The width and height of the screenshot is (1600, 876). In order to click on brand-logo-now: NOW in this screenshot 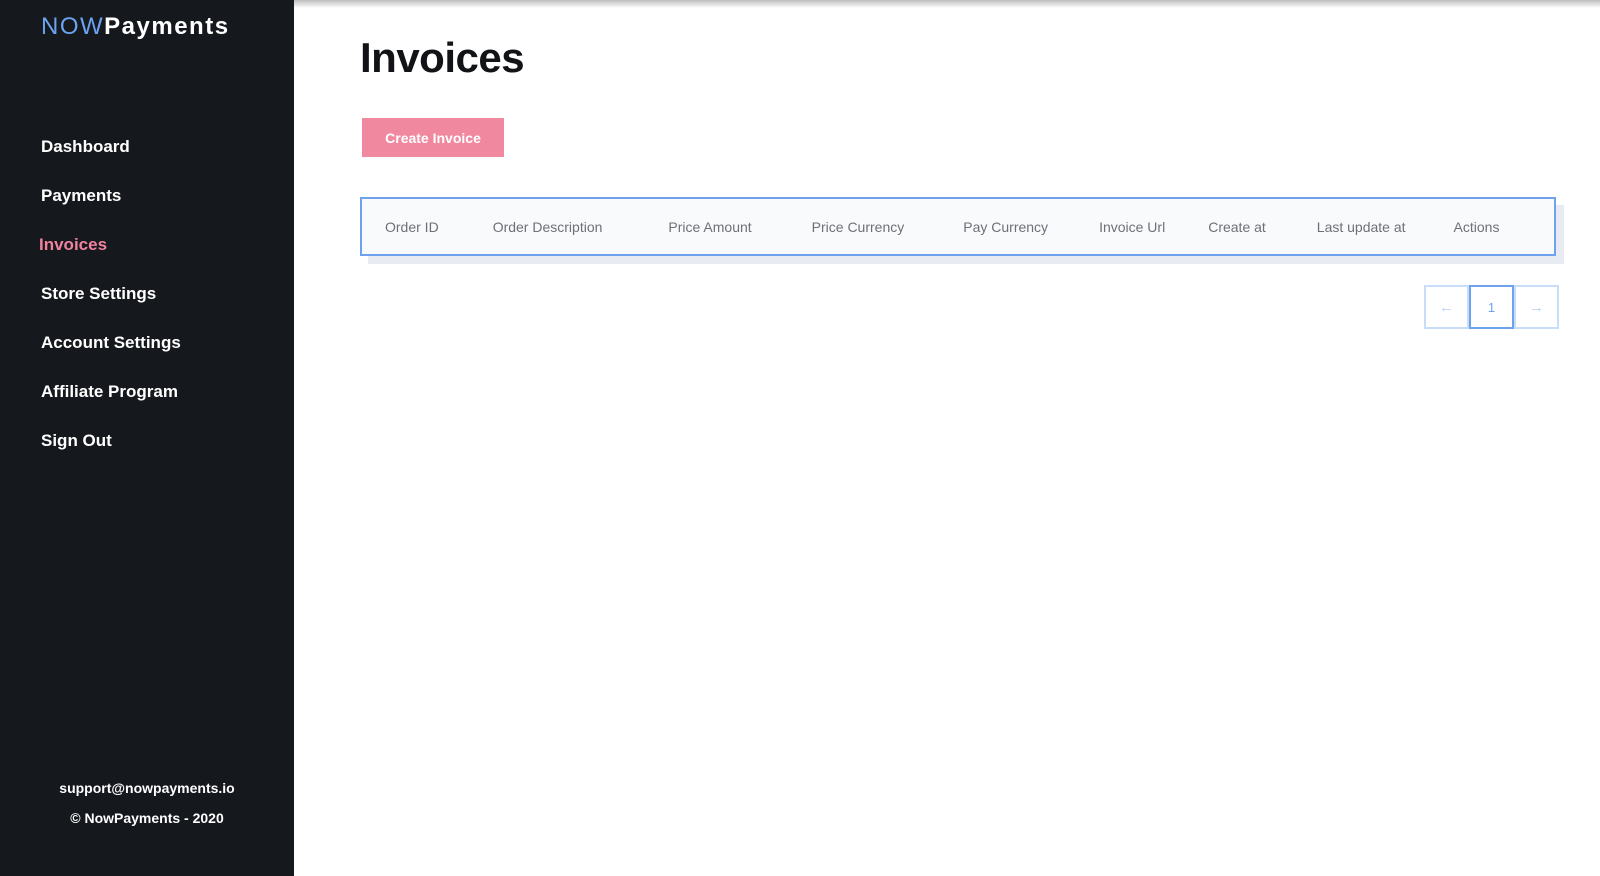, I will do `click(73, 26)`.